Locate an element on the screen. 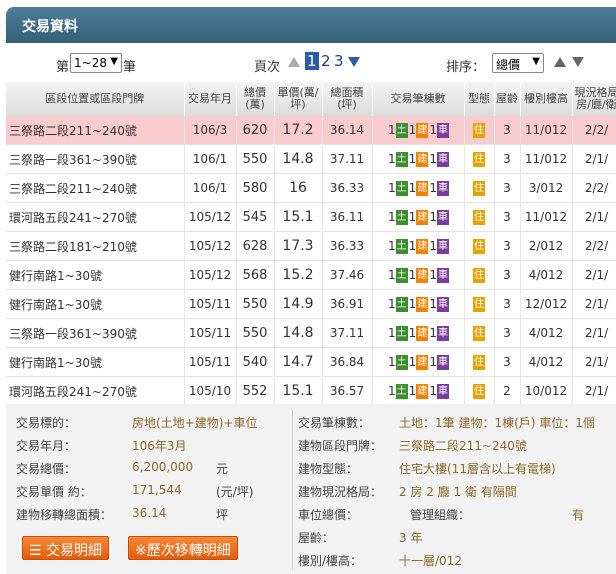 The height and width of the screenshot is (574, 616). pager-bar: 第 1~28 ▼ 筆 頁次 1 2 3 排序： 總價 ▼ is located at coordinates (311, 63).